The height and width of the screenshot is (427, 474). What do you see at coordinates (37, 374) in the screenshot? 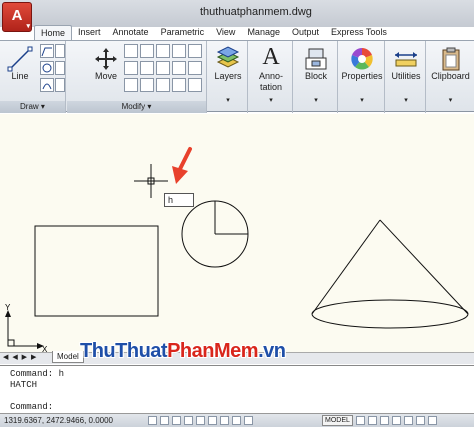
I see `command-history-line: Command: h` at bounding box center [37, 374].